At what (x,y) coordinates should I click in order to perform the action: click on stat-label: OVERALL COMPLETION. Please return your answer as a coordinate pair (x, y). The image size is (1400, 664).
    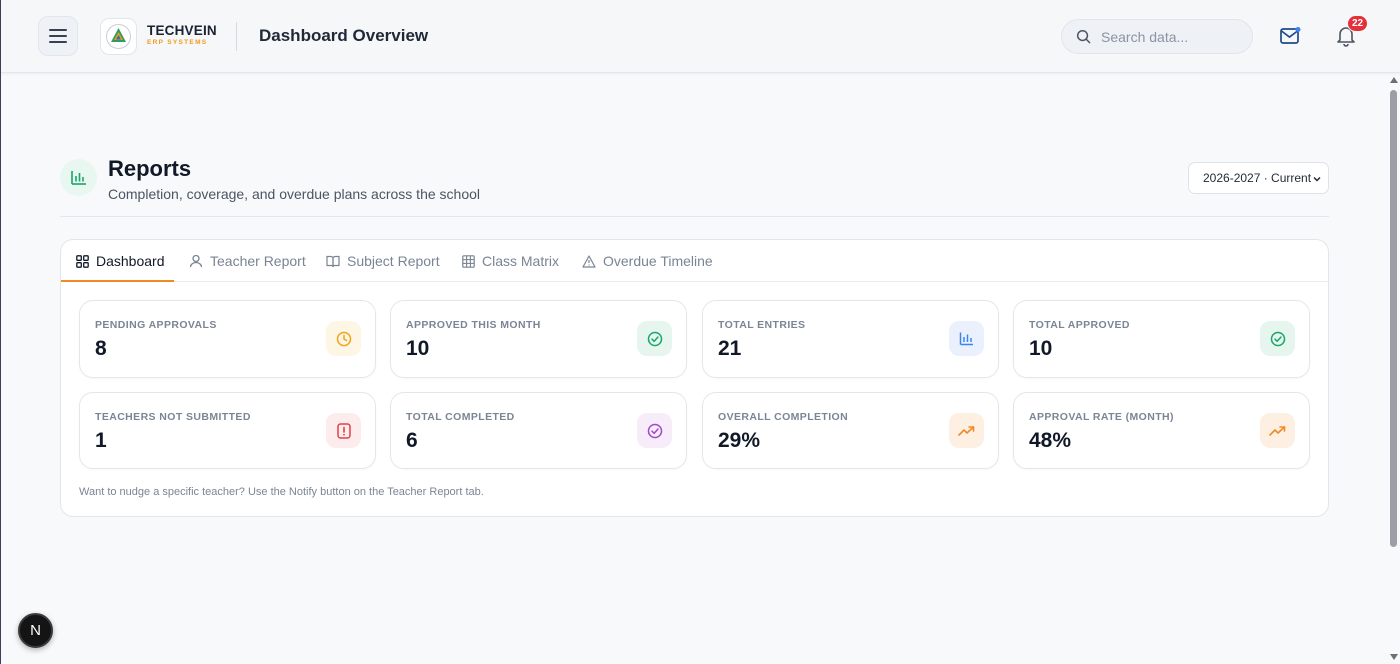
    Looking at the image, I should click on (783, 417).